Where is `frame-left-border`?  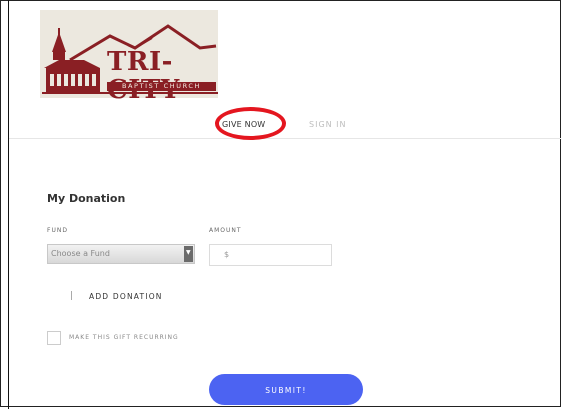 frame-left-border is located at coordinates (8, 204).